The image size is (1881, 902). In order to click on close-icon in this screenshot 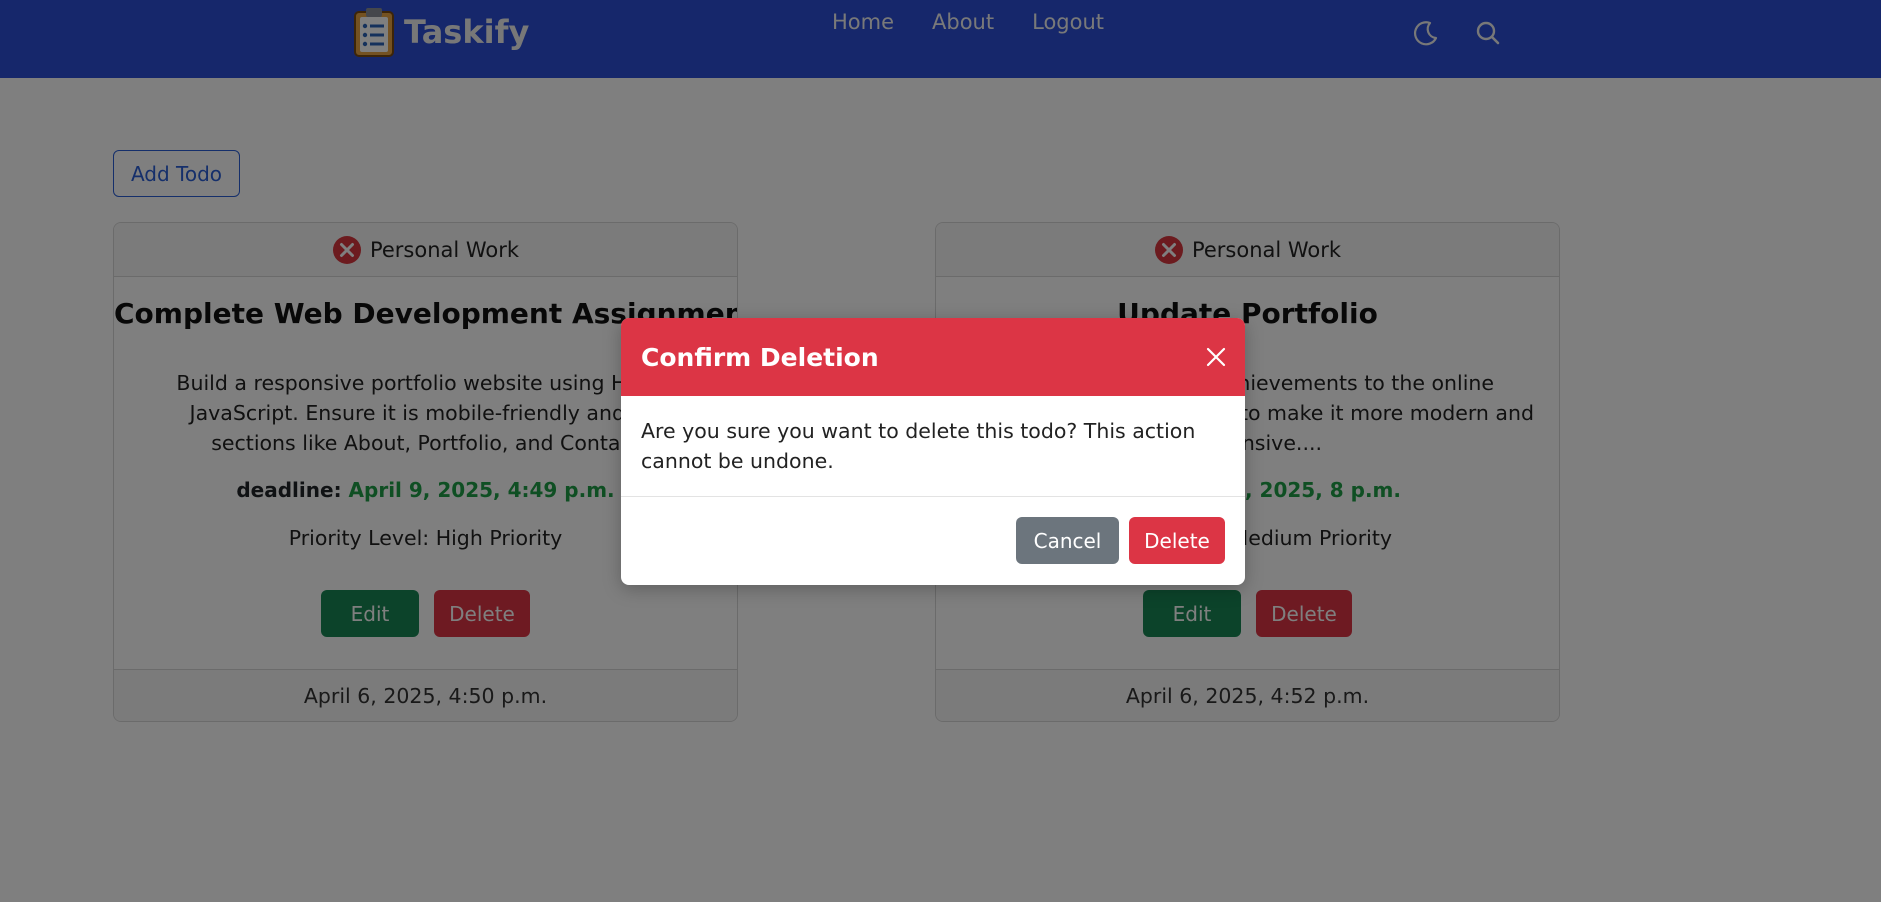, I will do `click(1216, 357)`.